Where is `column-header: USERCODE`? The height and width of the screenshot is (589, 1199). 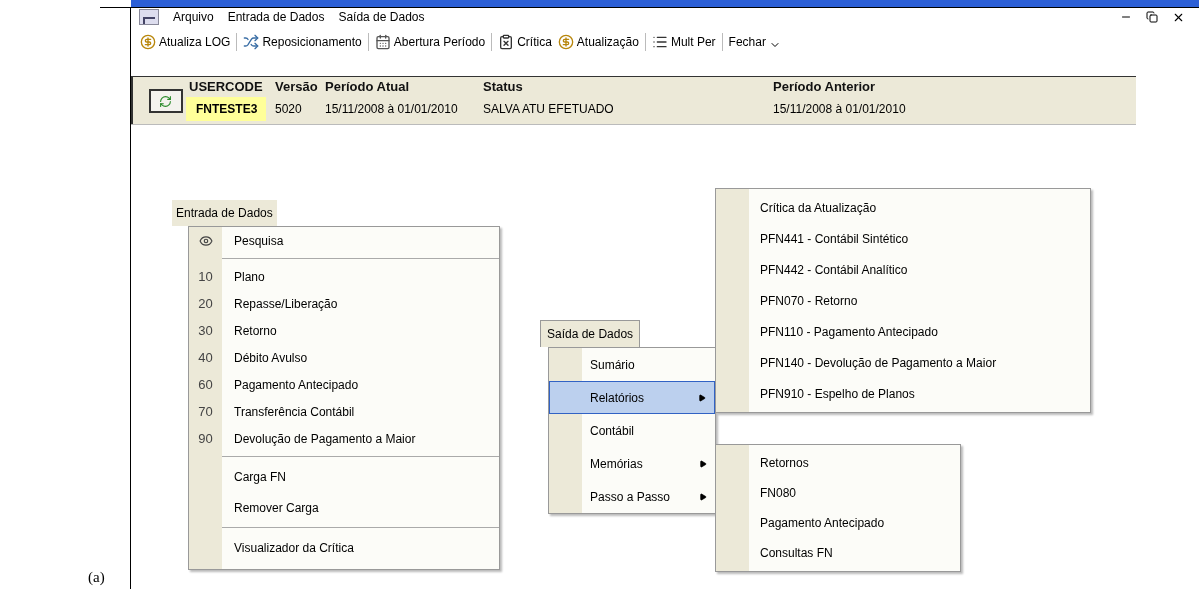
column-header: USERCODE is located at coordinates (226, 87).